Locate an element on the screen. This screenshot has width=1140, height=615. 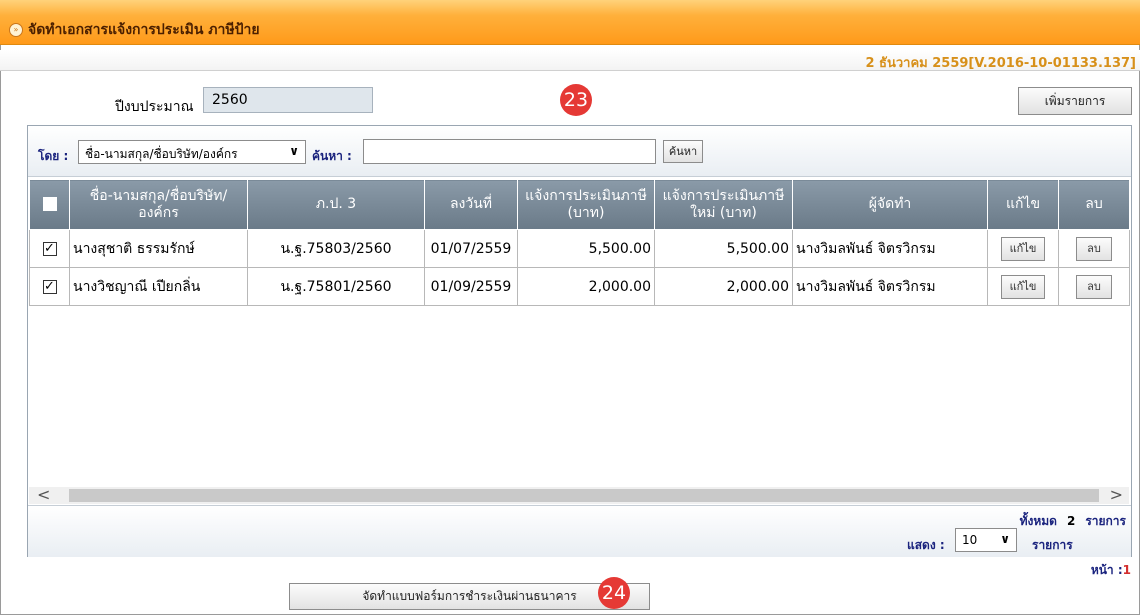
search-label: ค้นหา : is located at coordinates (332, 156).